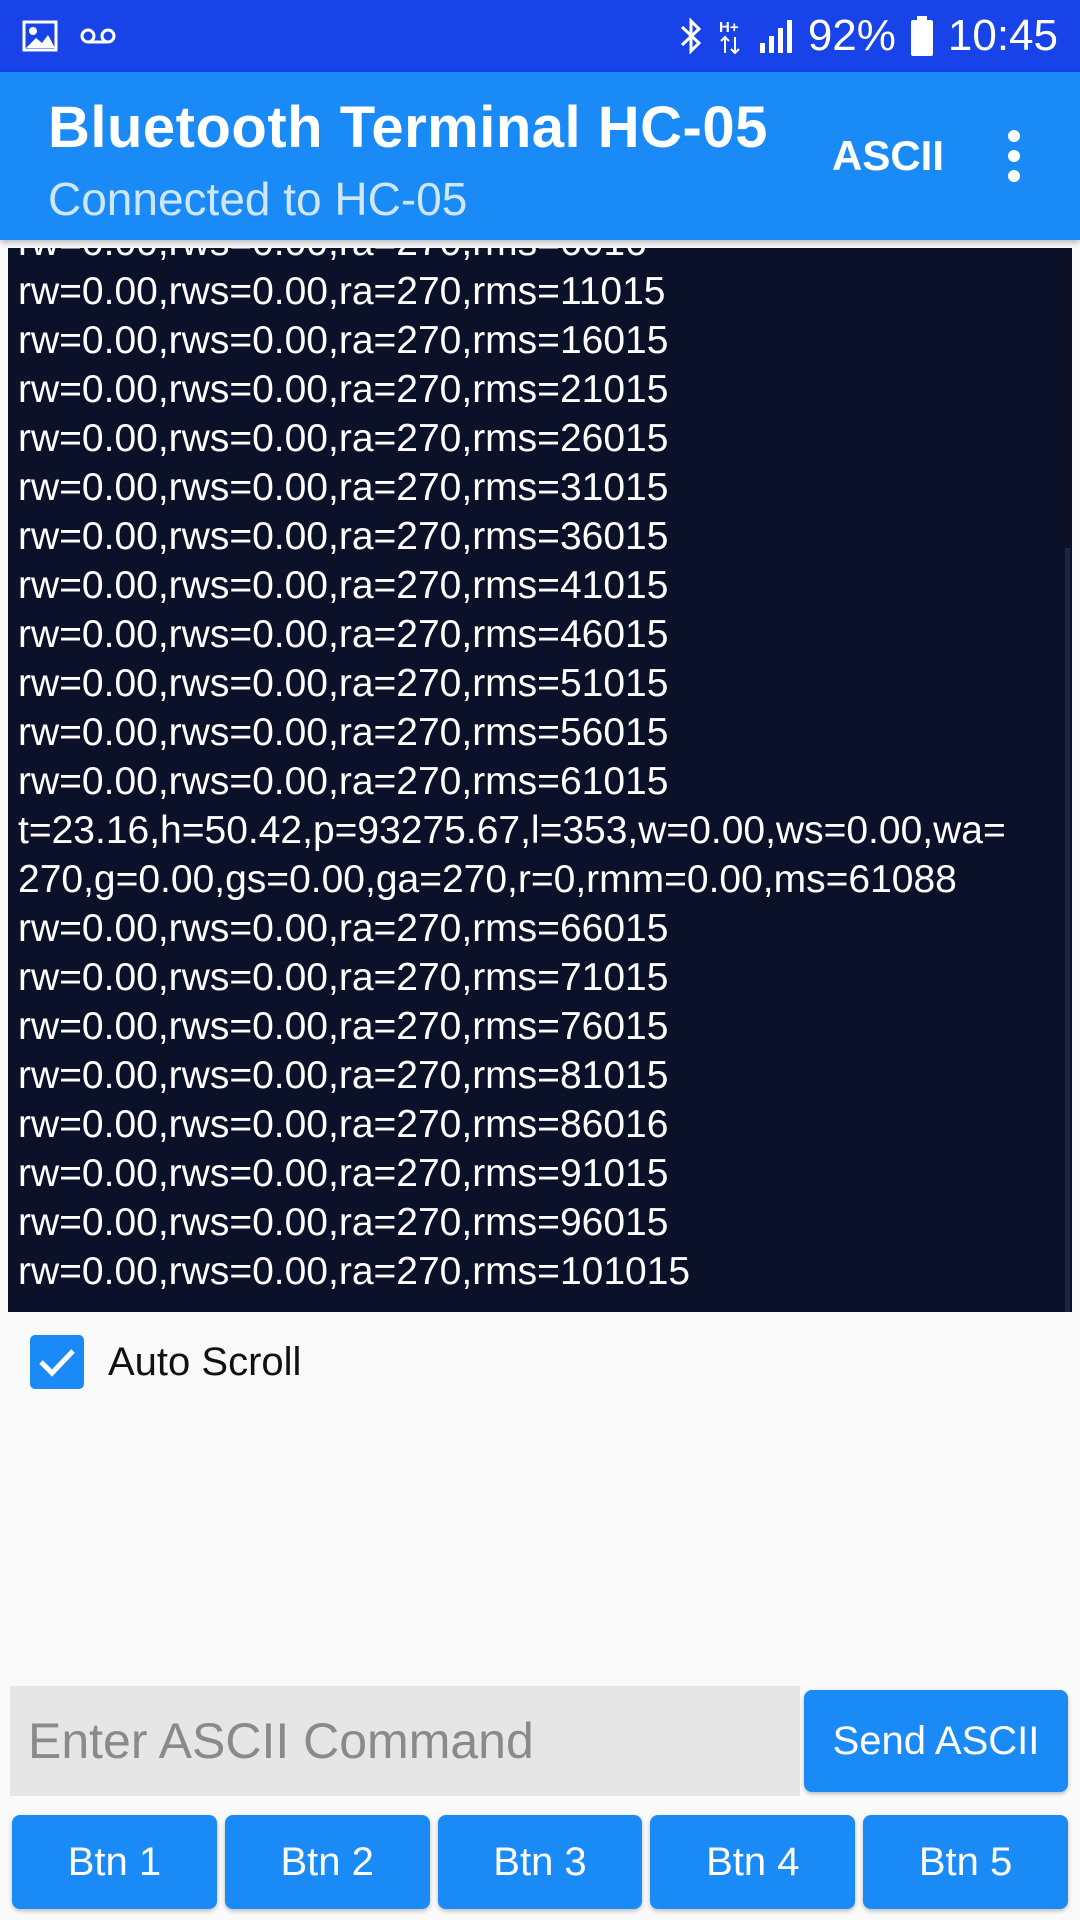 The width and height of the screenshot is (1080, 1920). I want to click on more-vert-icon, so click(1014, 158).